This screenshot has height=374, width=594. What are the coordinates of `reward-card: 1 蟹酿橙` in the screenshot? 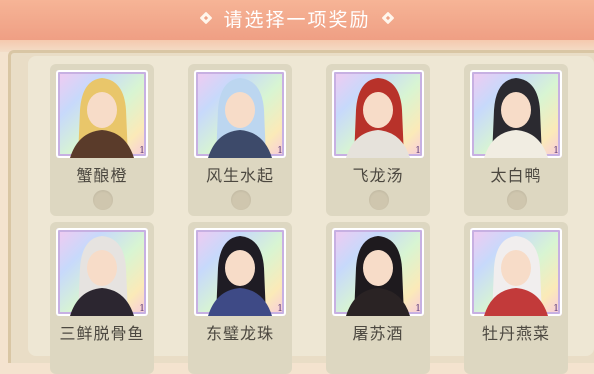 It's located at (102, 140).